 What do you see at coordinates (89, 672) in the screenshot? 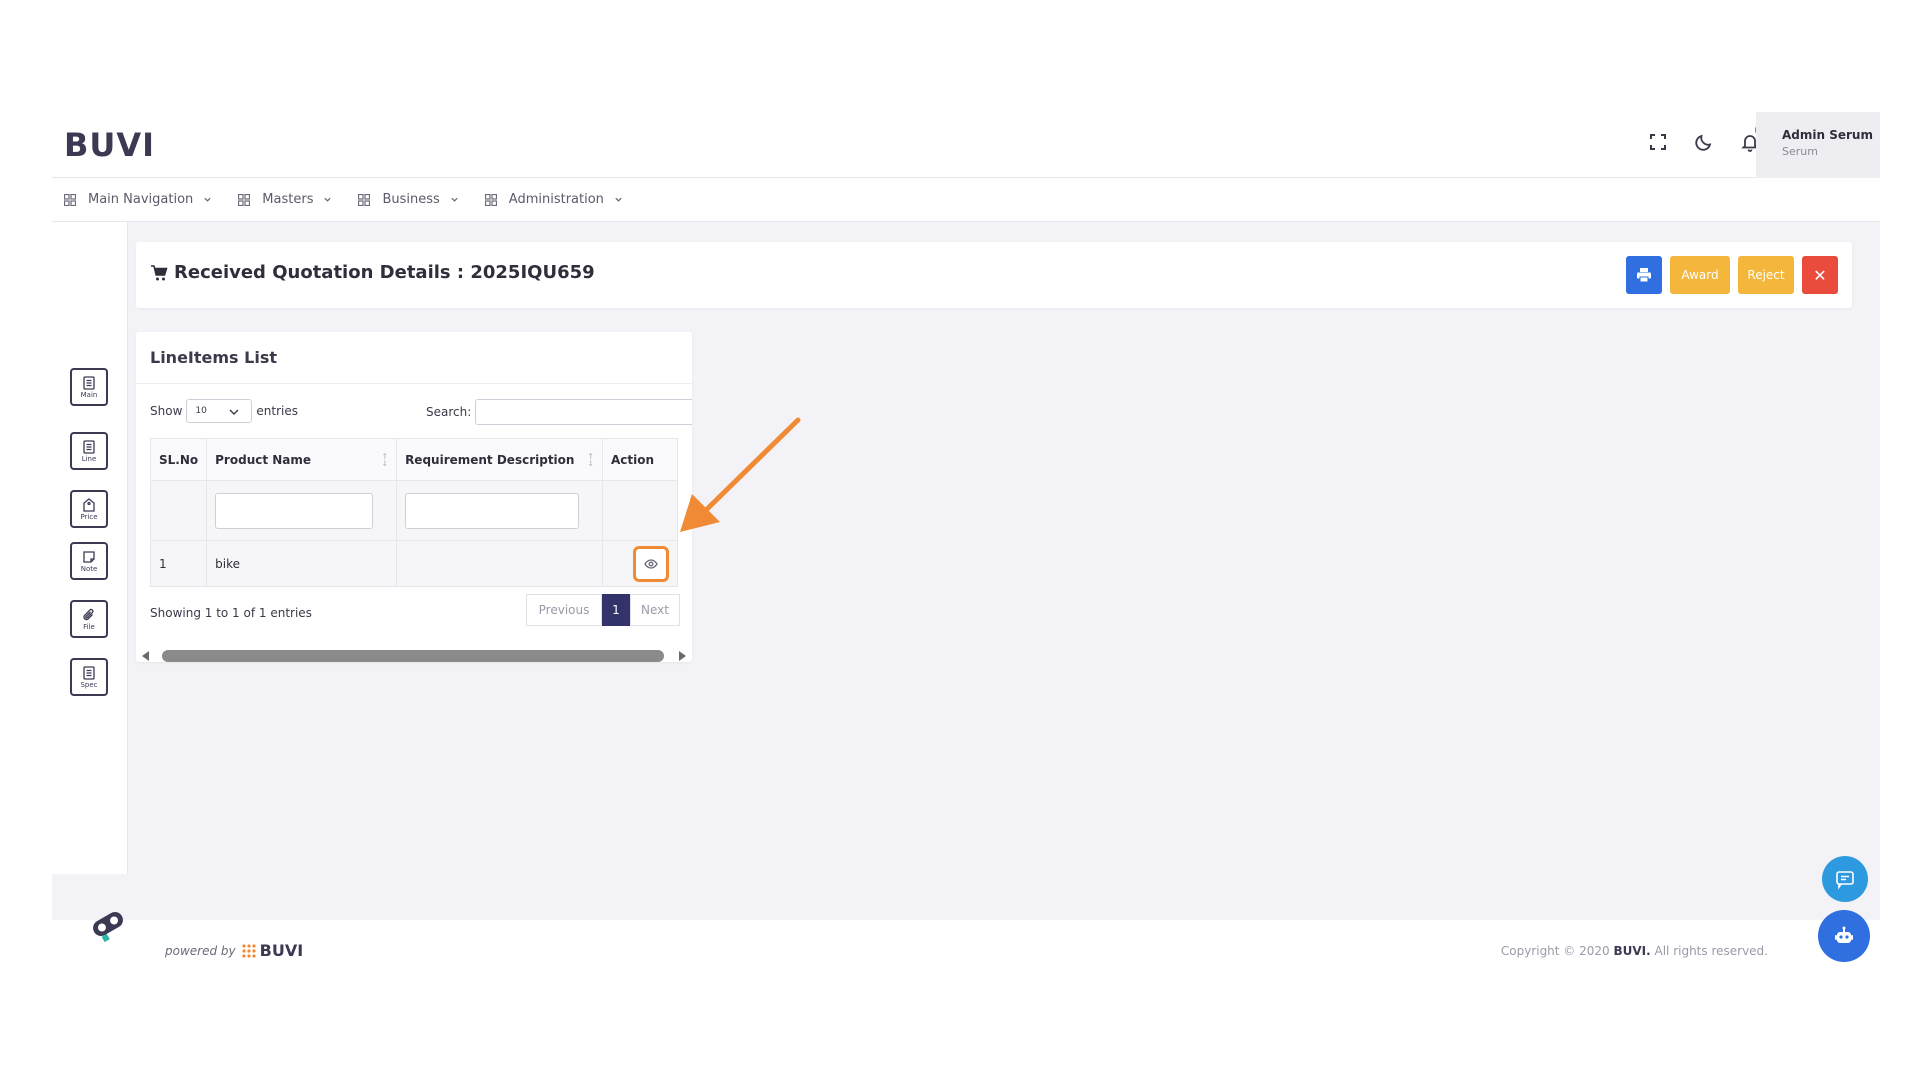
I see `document-icon` at bounding box center [89, 672].